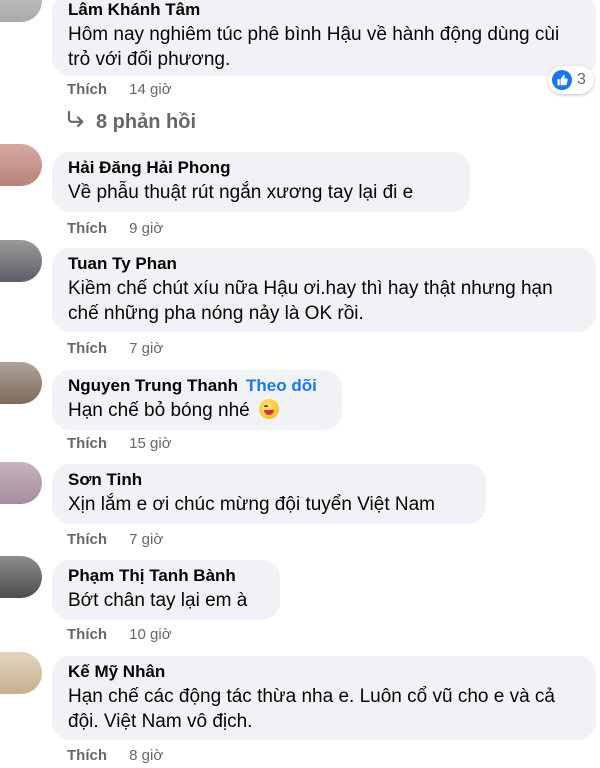 The width and height of the screenshot is (600, 768). I want to click on follow-link: Theo dõi, so click(281, 385).